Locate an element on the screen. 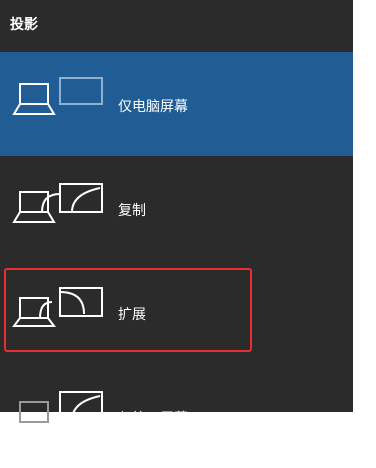  panel-title: 投影 is located at coordinates (24, 25).